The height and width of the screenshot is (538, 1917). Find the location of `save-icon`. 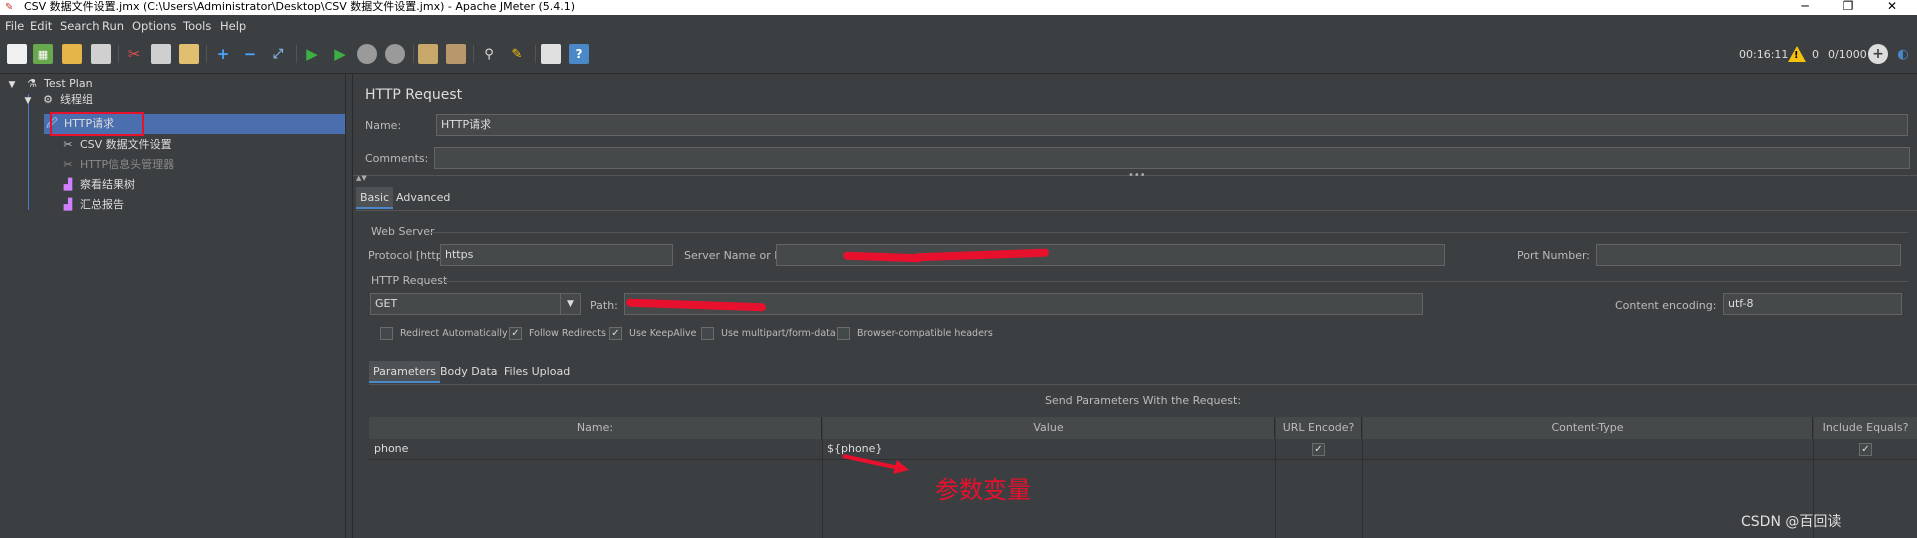

save-icon is located at coordinates (101, 54).